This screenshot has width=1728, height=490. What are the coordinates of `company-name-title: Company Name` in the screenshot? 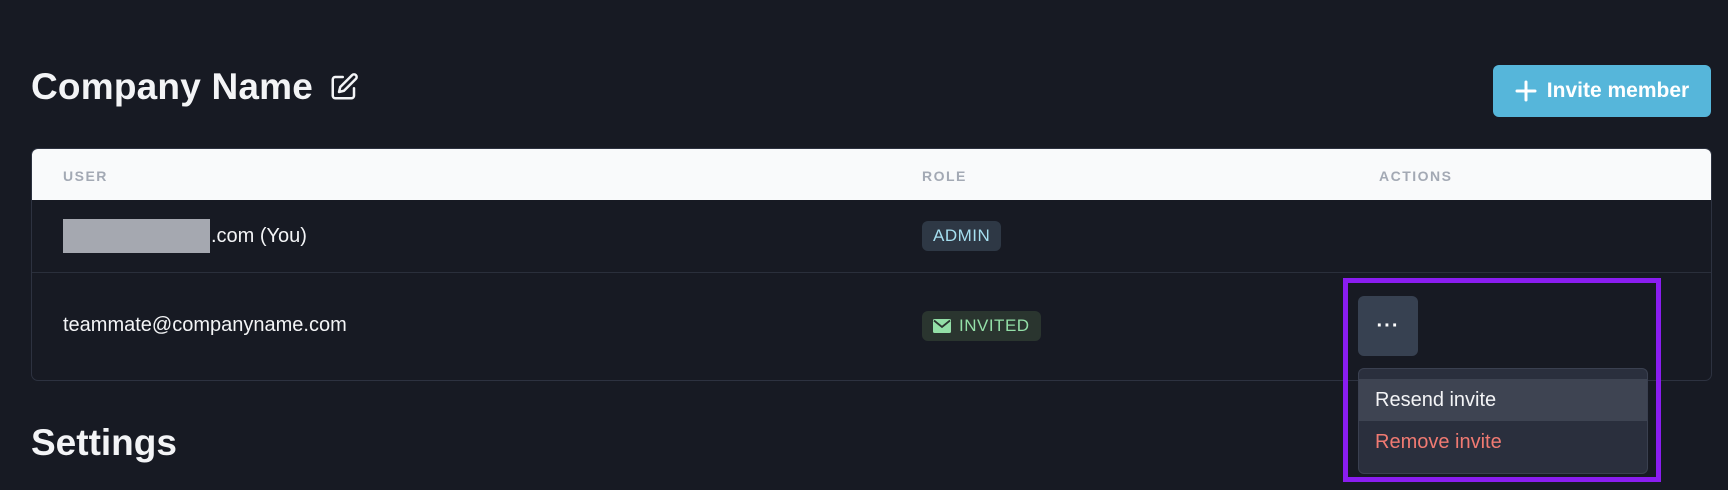 It's located at (172, 86).